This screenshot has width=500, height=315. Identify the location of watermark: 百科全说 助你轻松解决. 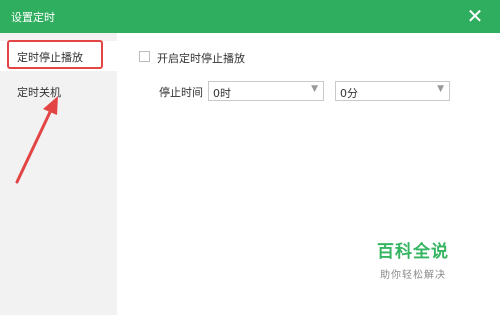
(413, 259).